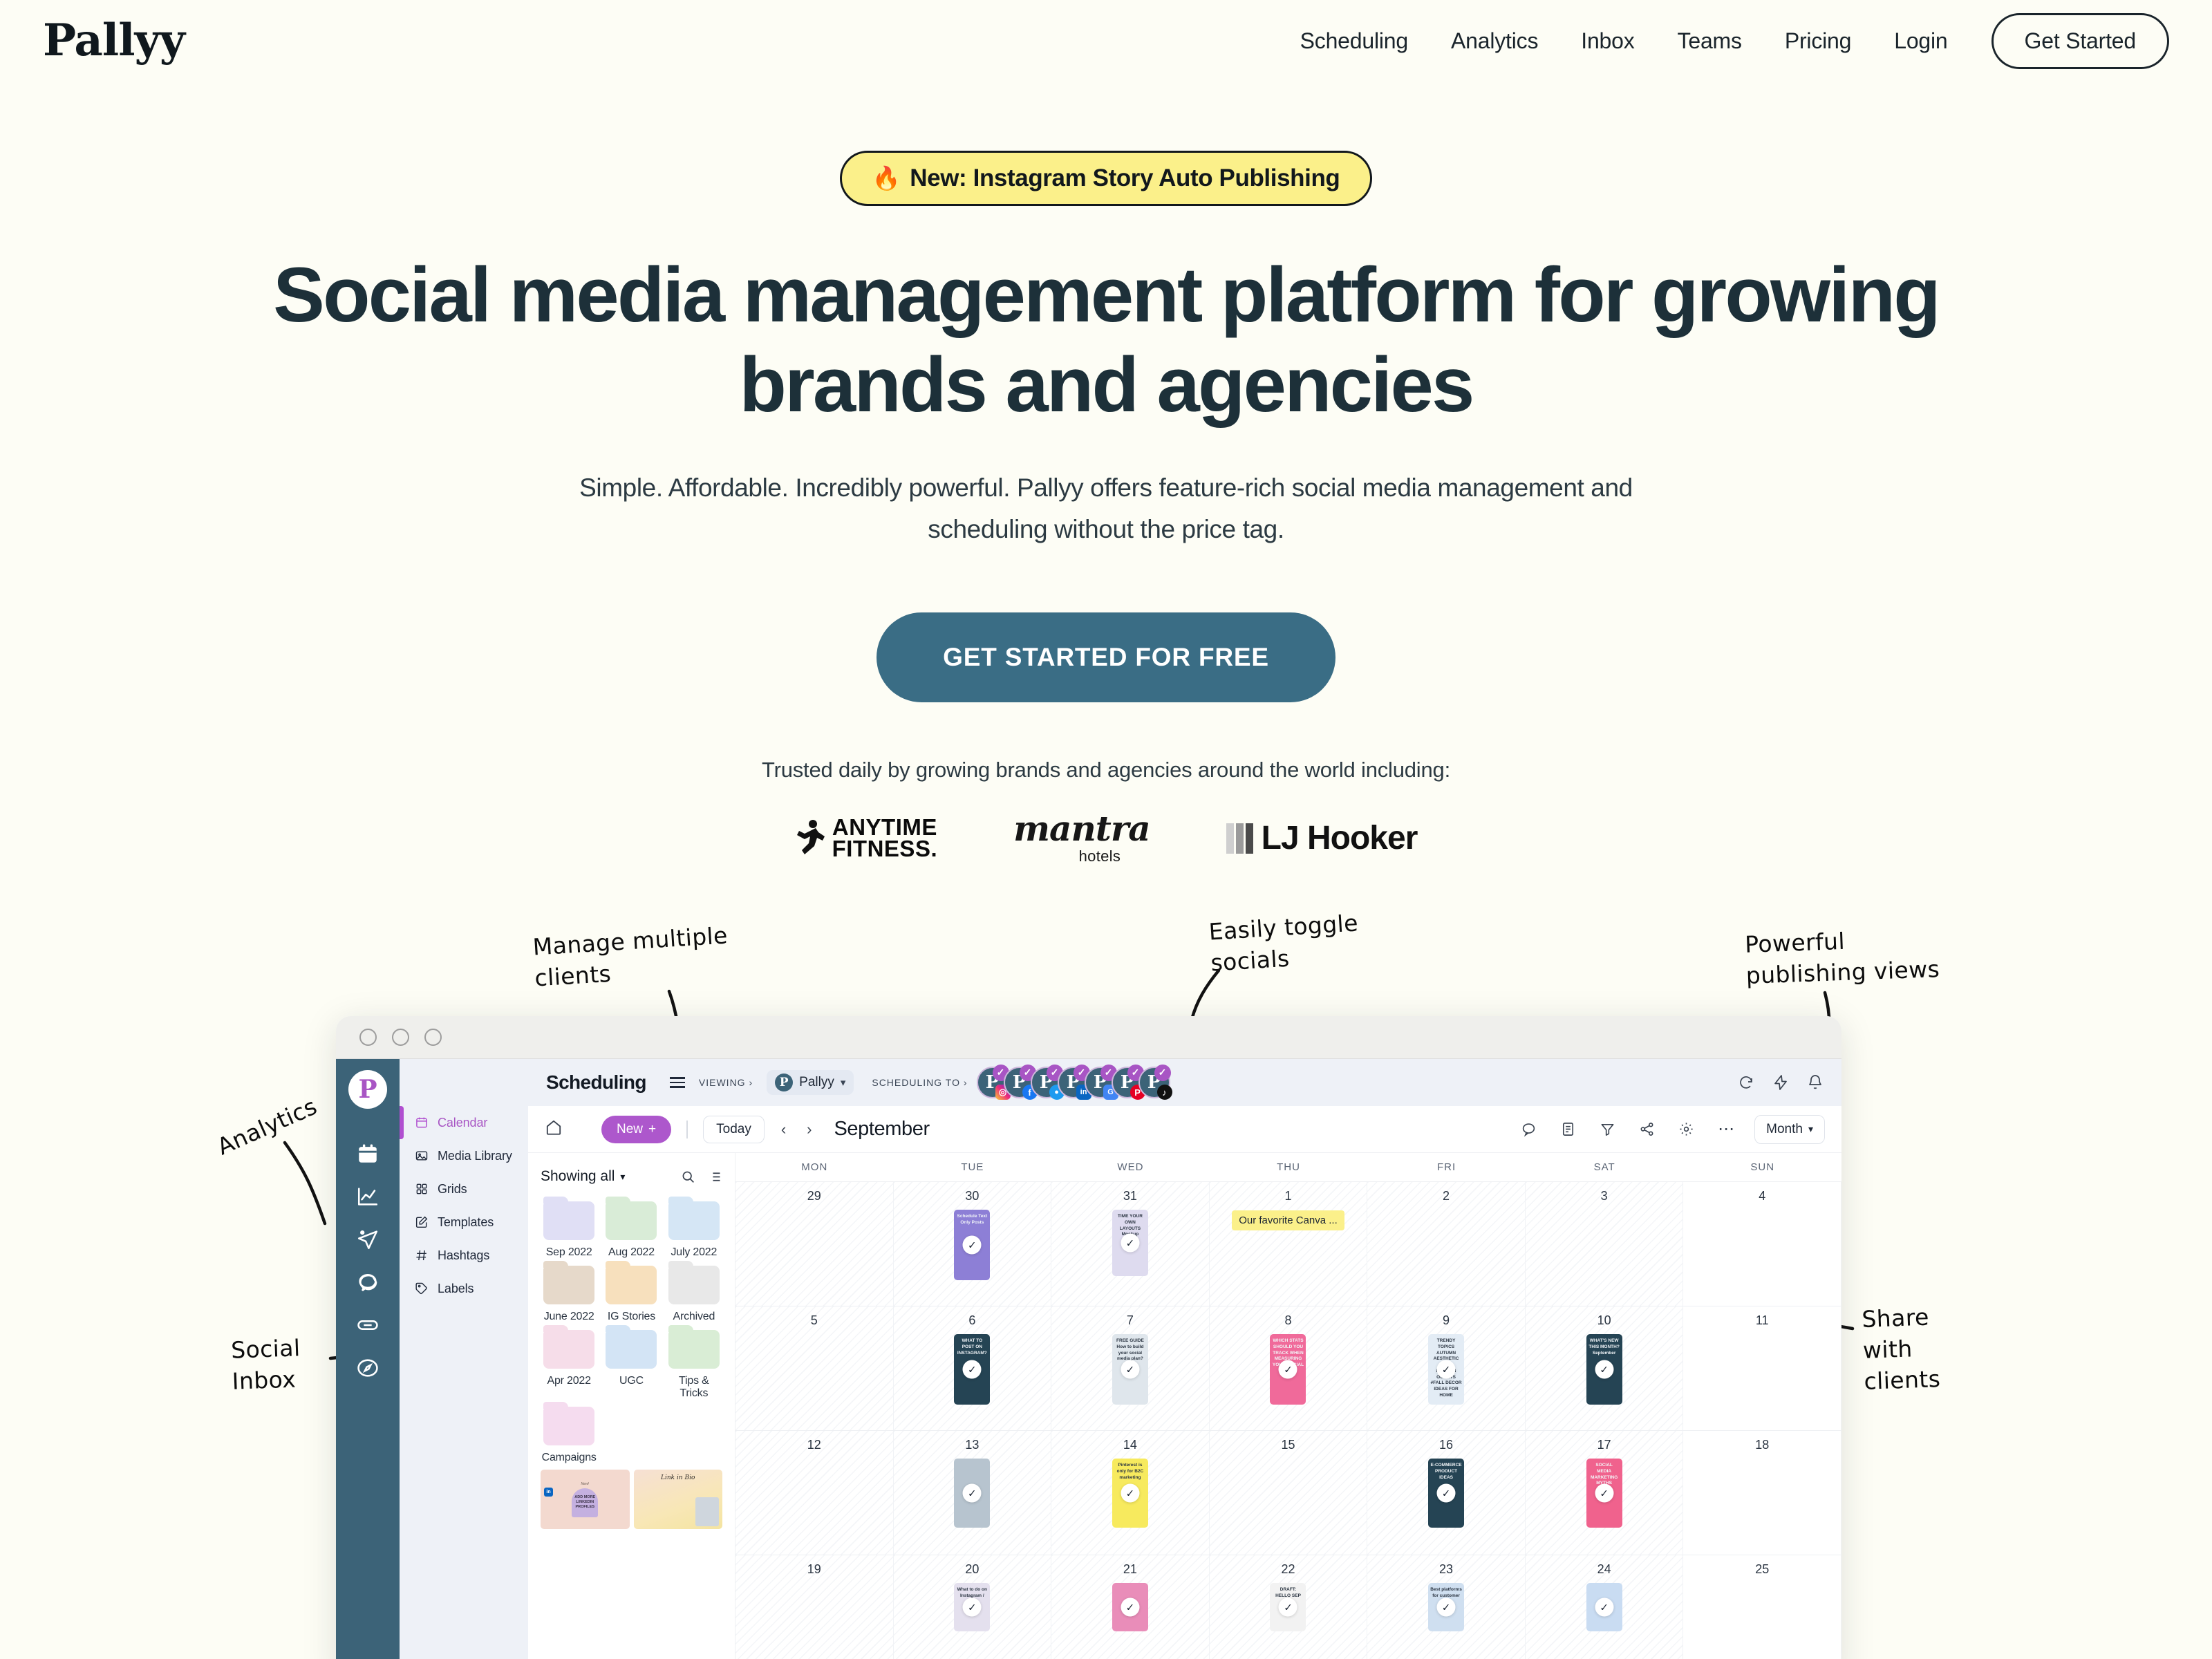 This screenshot has height=1659, width=2212. I want to click on calendar-day-cell: 10 WHAT'S NEW THIS MONTH? September ✓, so click(1605, 1368).